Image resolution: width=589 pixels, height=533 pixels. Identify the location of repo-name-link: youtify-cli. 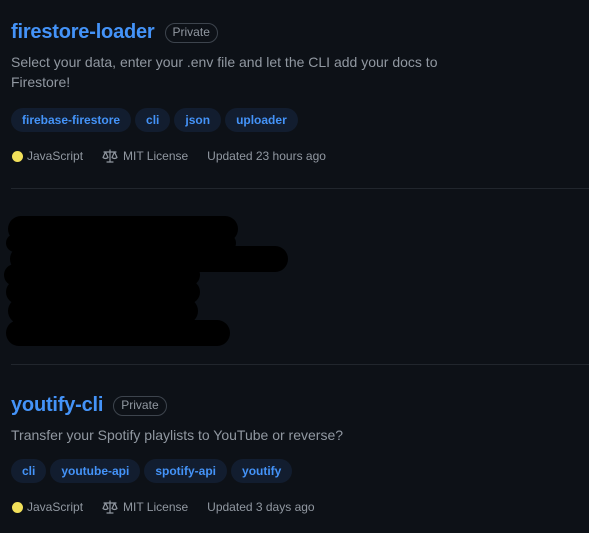
(57, 405).